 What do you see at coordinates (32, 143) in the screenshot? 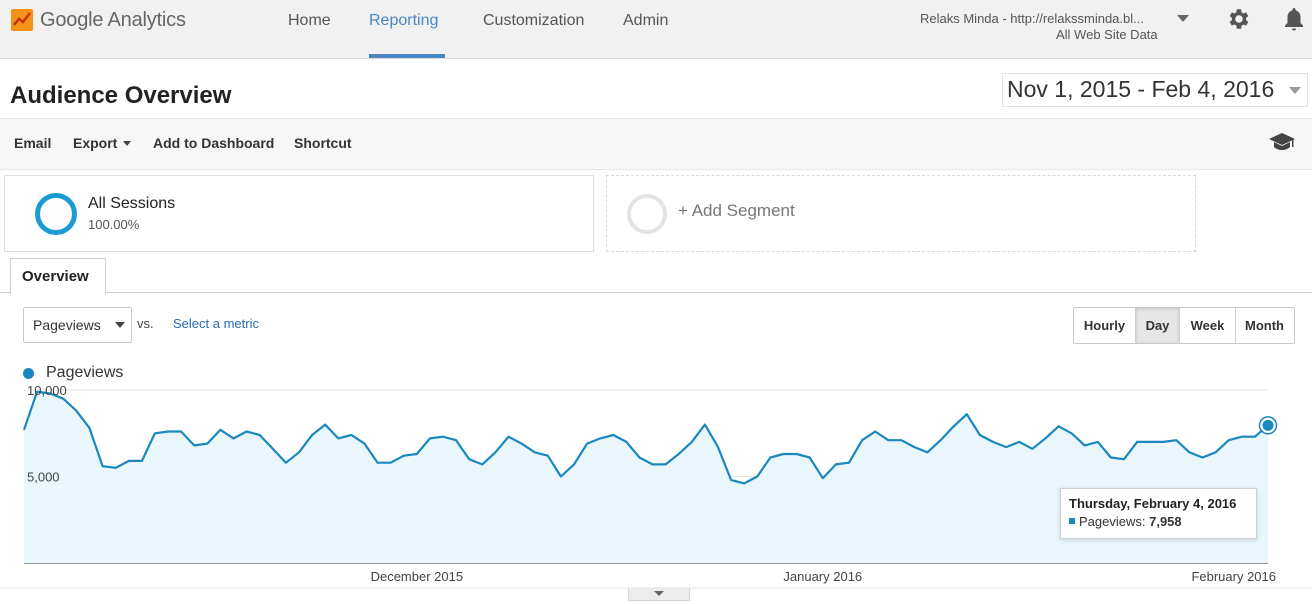
I see `email-button: Email` at bounding box center [32, 143].